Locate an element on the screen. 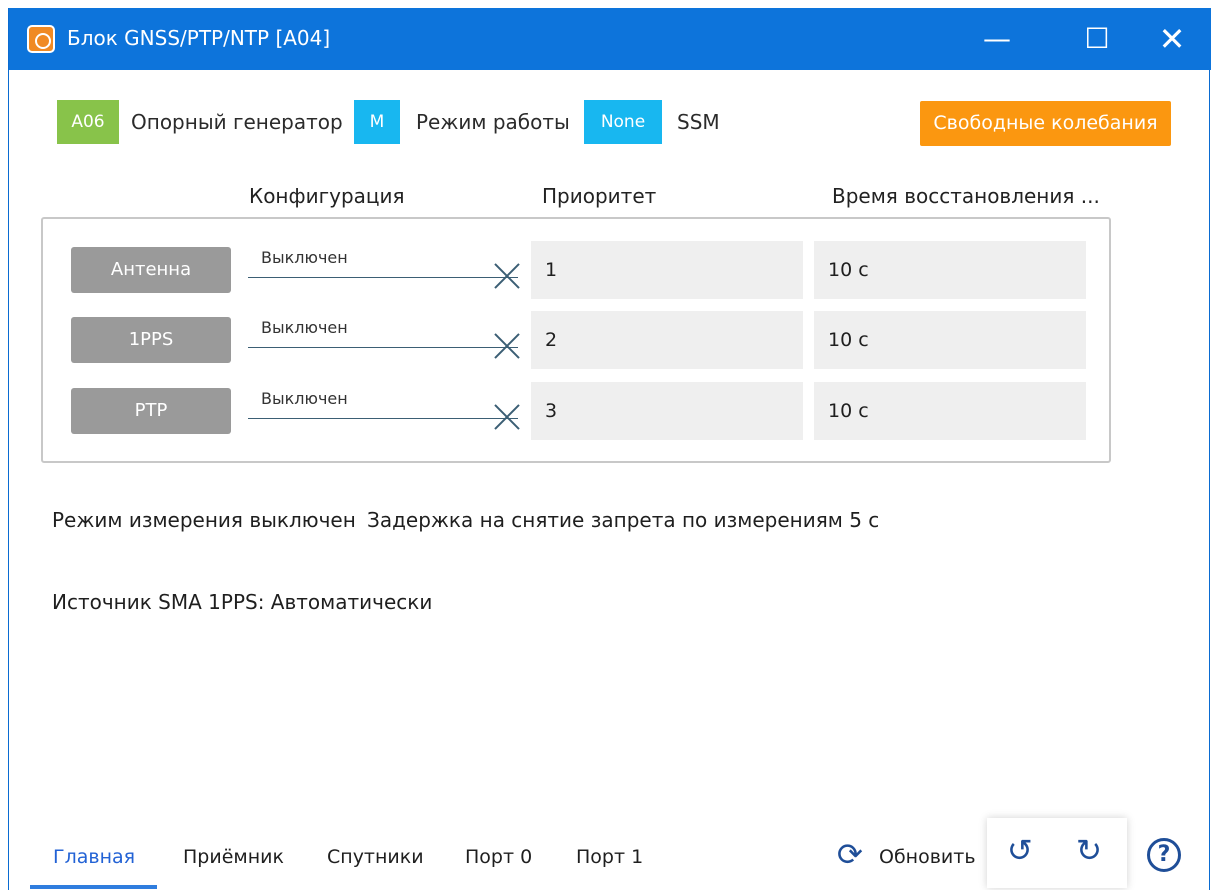 The image size is (1218, 890). 1pps-source-button: 1PPS is located at coordinates (151, 340).